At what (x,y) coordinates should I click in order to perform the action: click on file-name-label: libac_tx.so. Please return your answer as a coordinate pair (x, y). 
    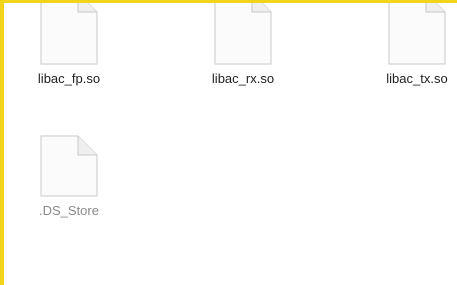
    Looking at the image, I should click on (417, 78).